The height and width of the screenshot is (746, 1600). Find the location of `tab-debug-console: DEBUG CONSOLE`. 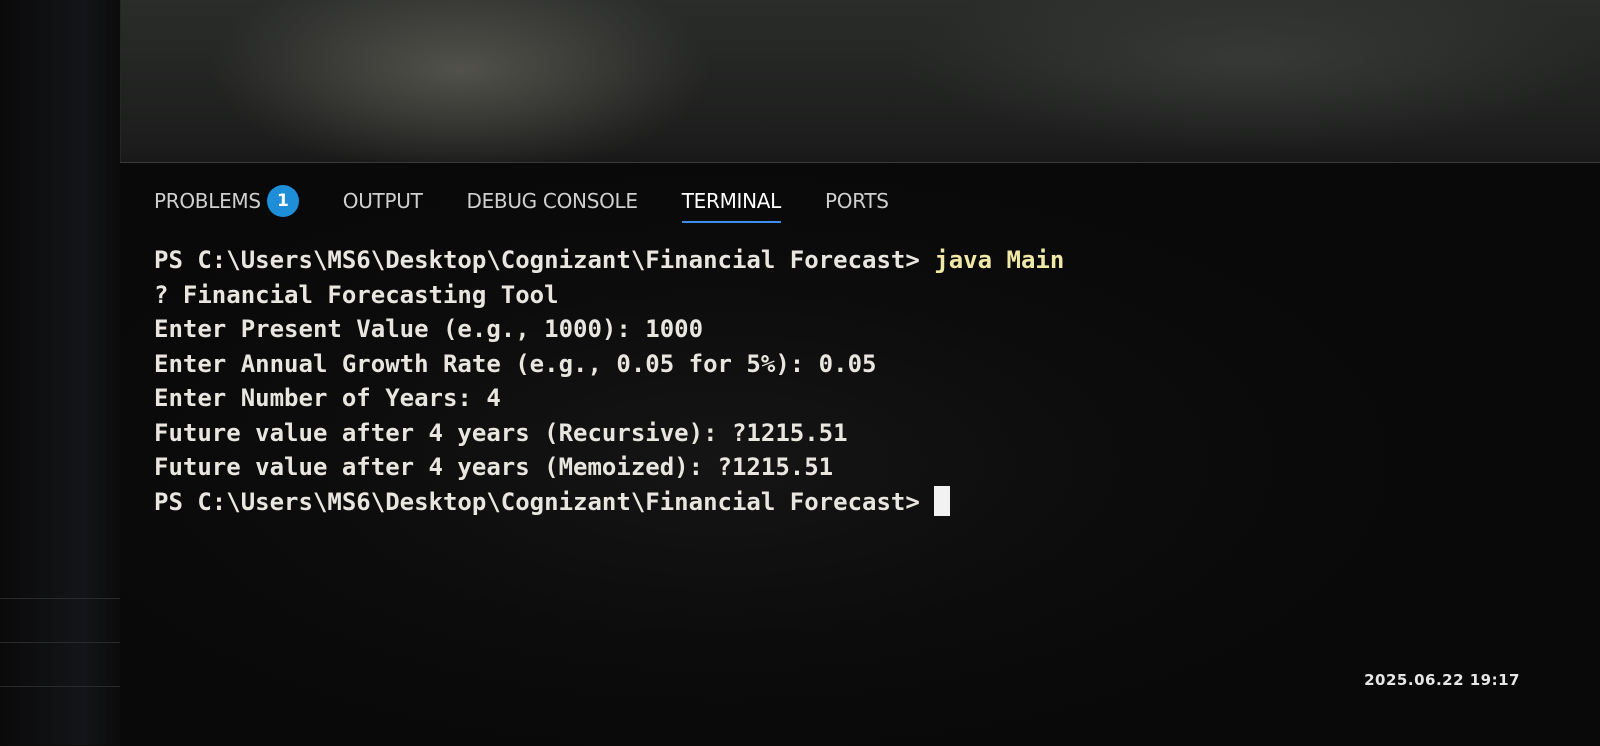

tab-debug-console: DEBUG CONSOLE is located at coordinates (552, 201).